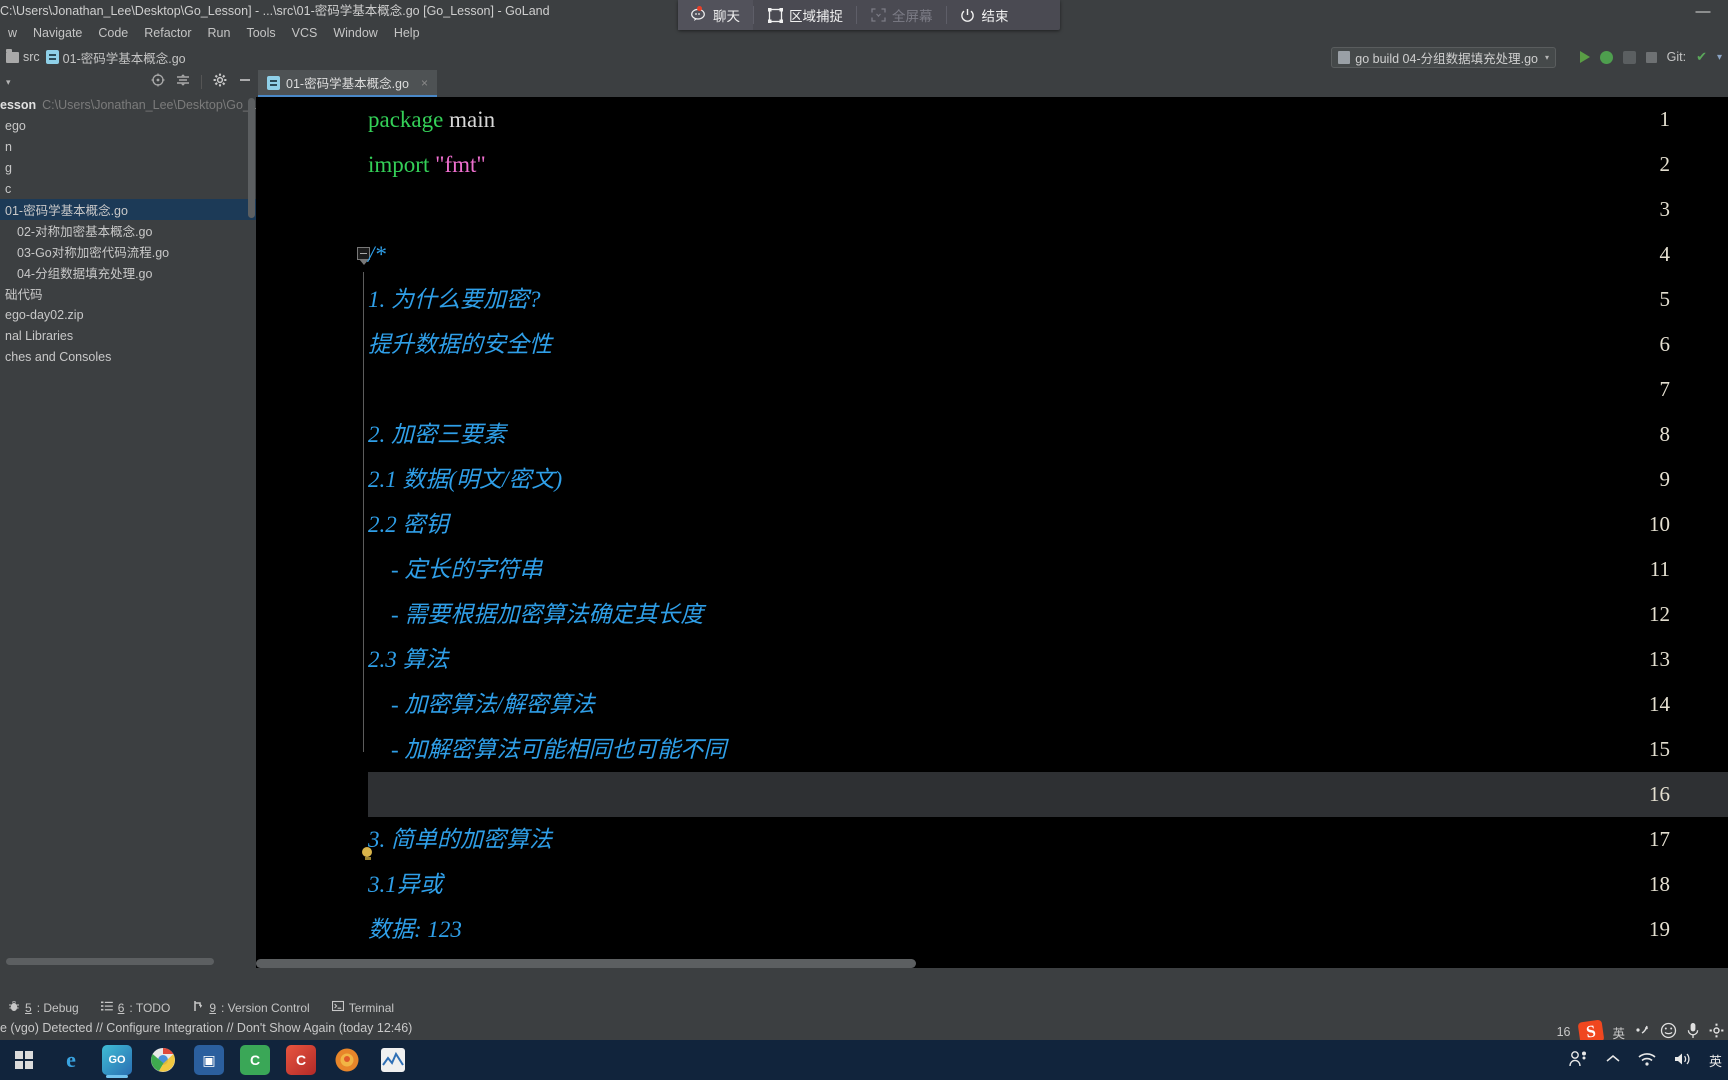 The width and height of the screenshot is (1728, 1080). I want to click on project-tree-item: 础代码, so click(128, 293).